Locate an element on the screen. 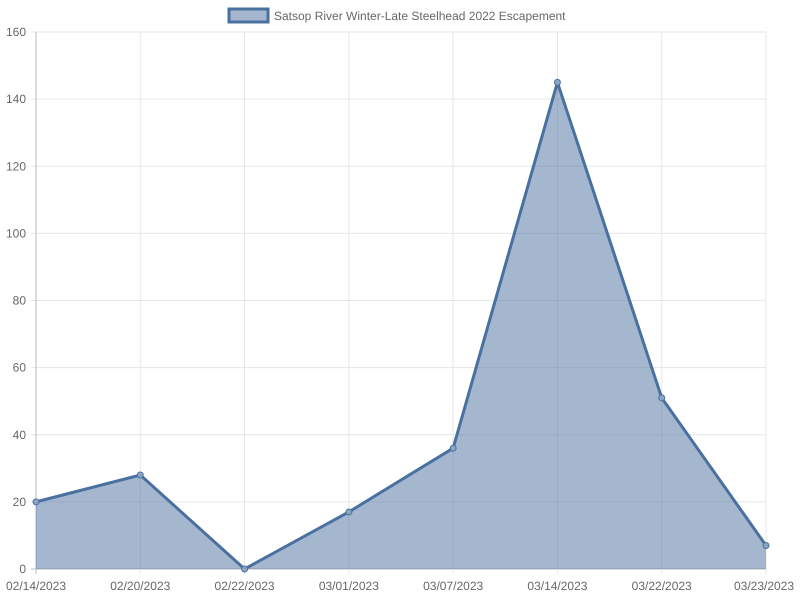  y-tick-label: 160 is located at coordinates (16, 32).